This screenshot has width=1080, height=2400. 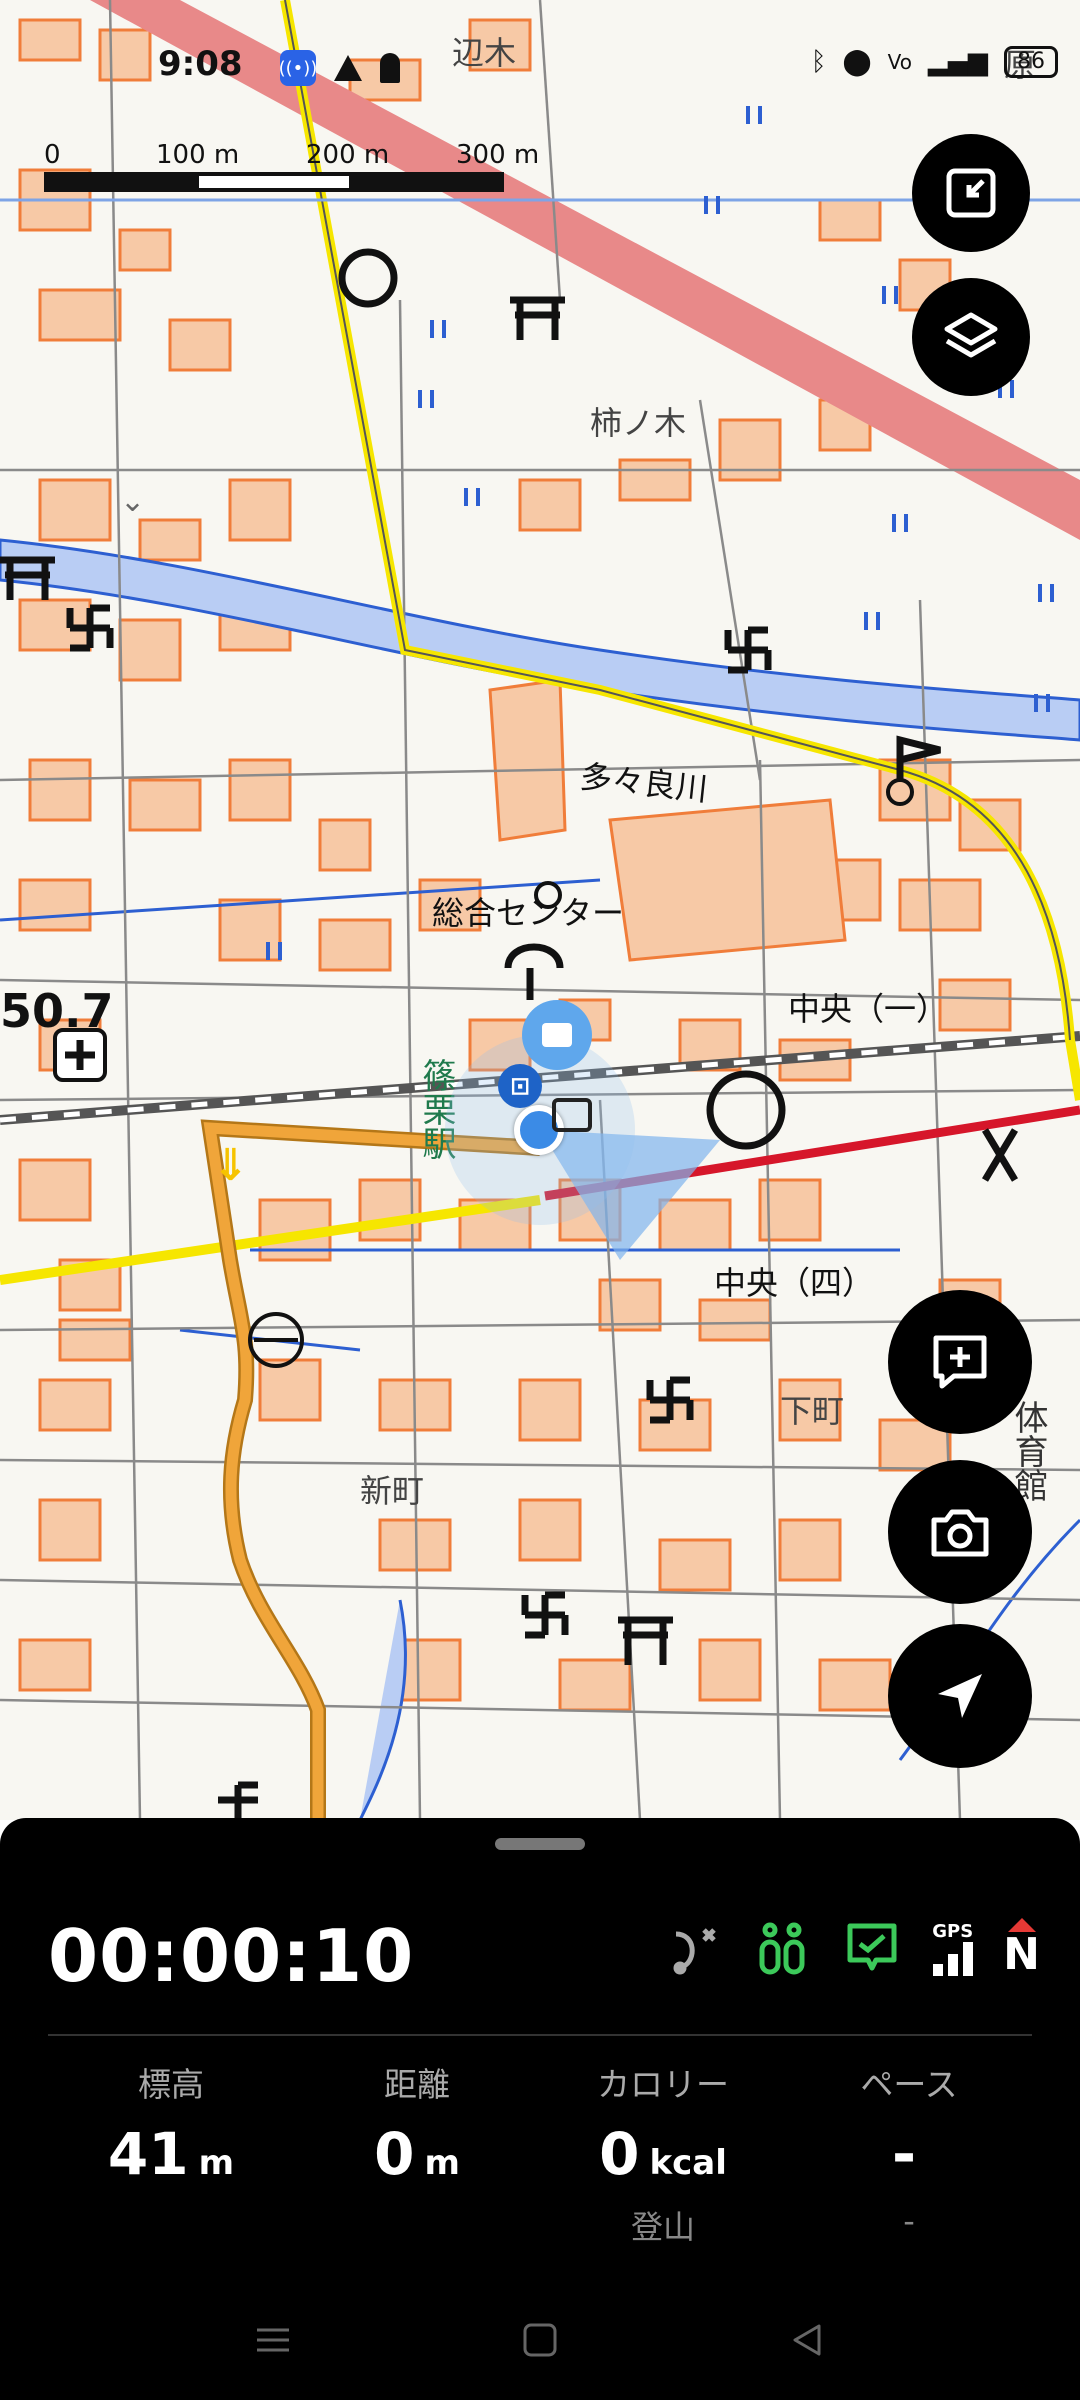 I want to click on label-sogo-center: 総合センター, so click(x=528, y=913).